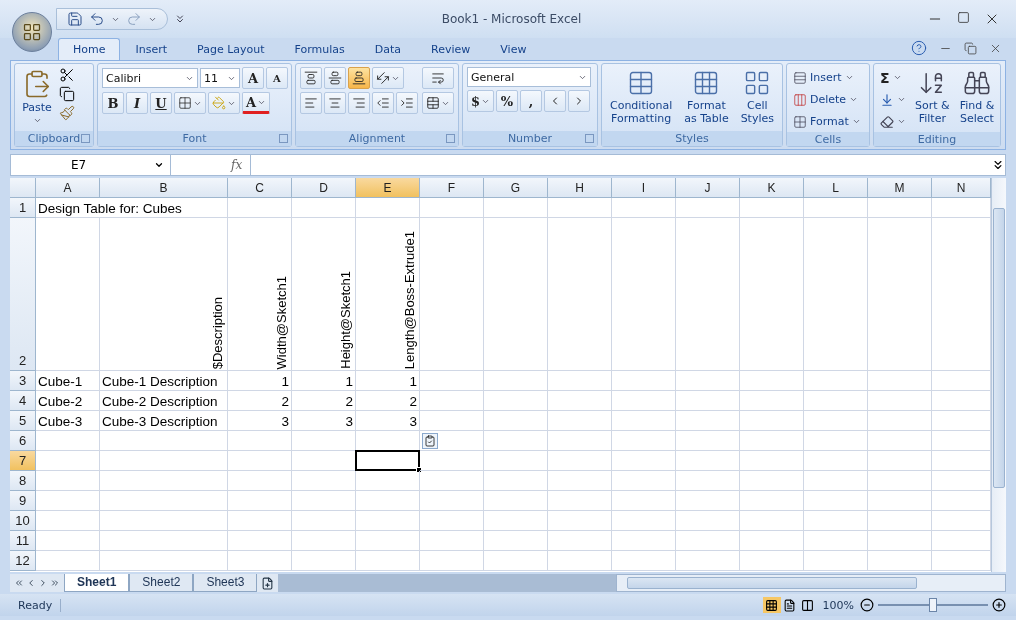 This screenshot has height=620, width=1016. I want to click on ribbon-tab: Insert, so click(151, 49).